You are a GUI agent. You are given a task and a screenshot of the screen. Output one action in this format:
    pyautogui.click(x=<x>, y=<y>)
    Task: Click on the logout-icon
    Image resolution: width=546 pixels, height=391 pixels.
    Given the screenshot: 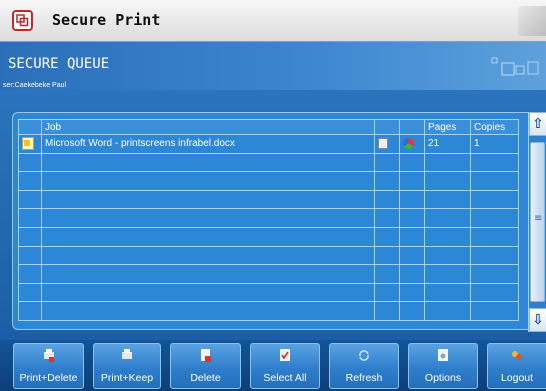 What is the action you would take?
    pyautogui.click(x=517, y=355)
    